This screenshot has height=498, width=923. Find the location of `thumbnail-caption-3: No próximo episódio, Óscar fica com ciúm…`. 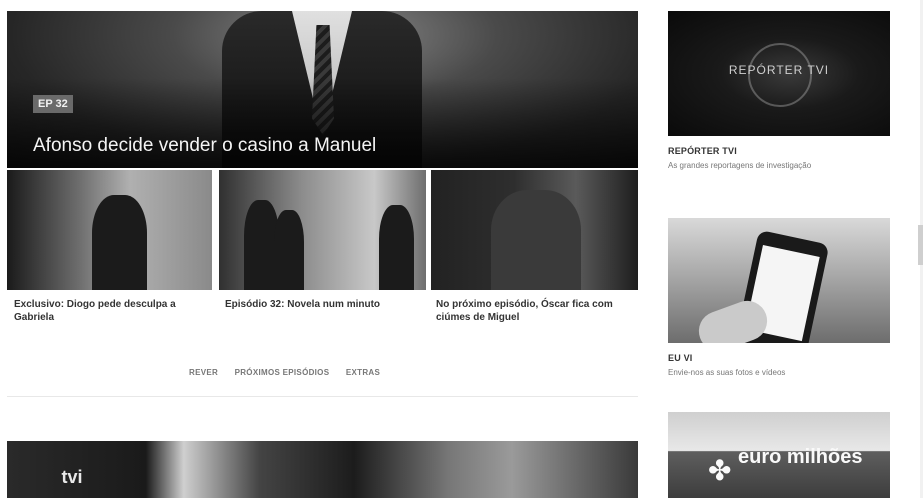

thumbnail-caption-3: No próximo episódio, Óscar fica com ciúm… is located at coordinates (528, 311).